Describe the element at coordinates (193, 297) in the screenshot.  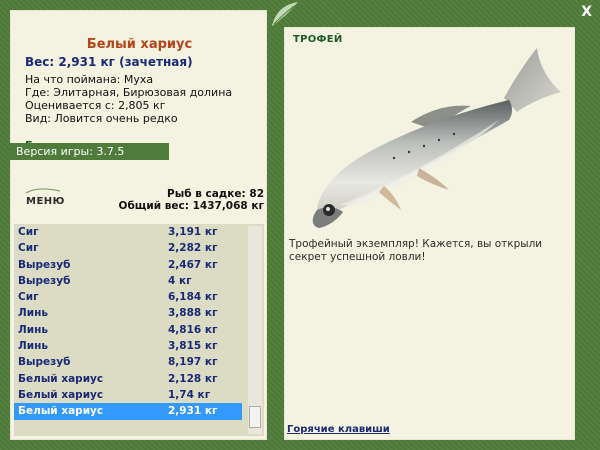
I see `catch-fish-weight: 6,184 кг` at that location.